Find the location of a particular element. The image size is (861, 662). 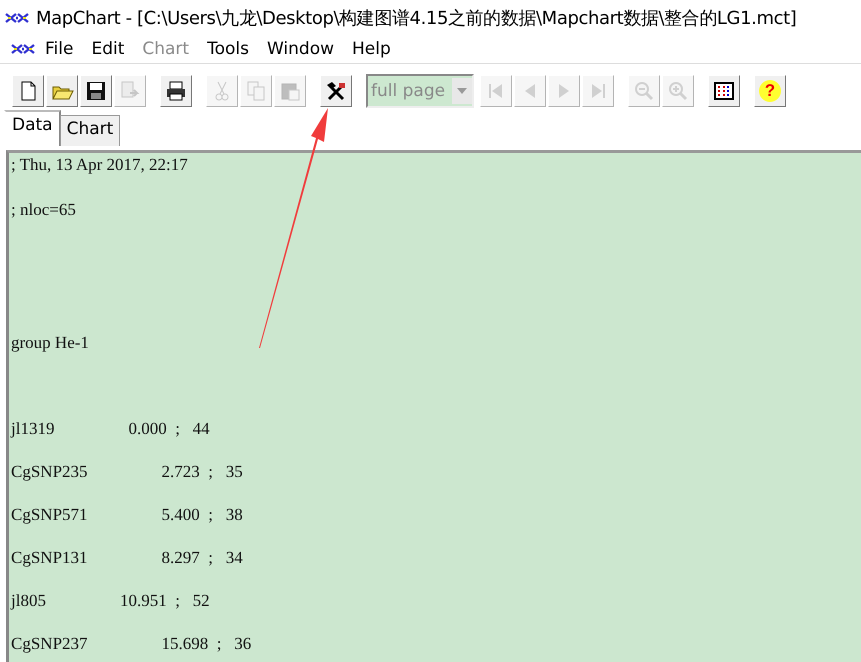

comment-line: ; Thu, 13 Apr 2017, 22:17 is located at coordinates (99, 165).